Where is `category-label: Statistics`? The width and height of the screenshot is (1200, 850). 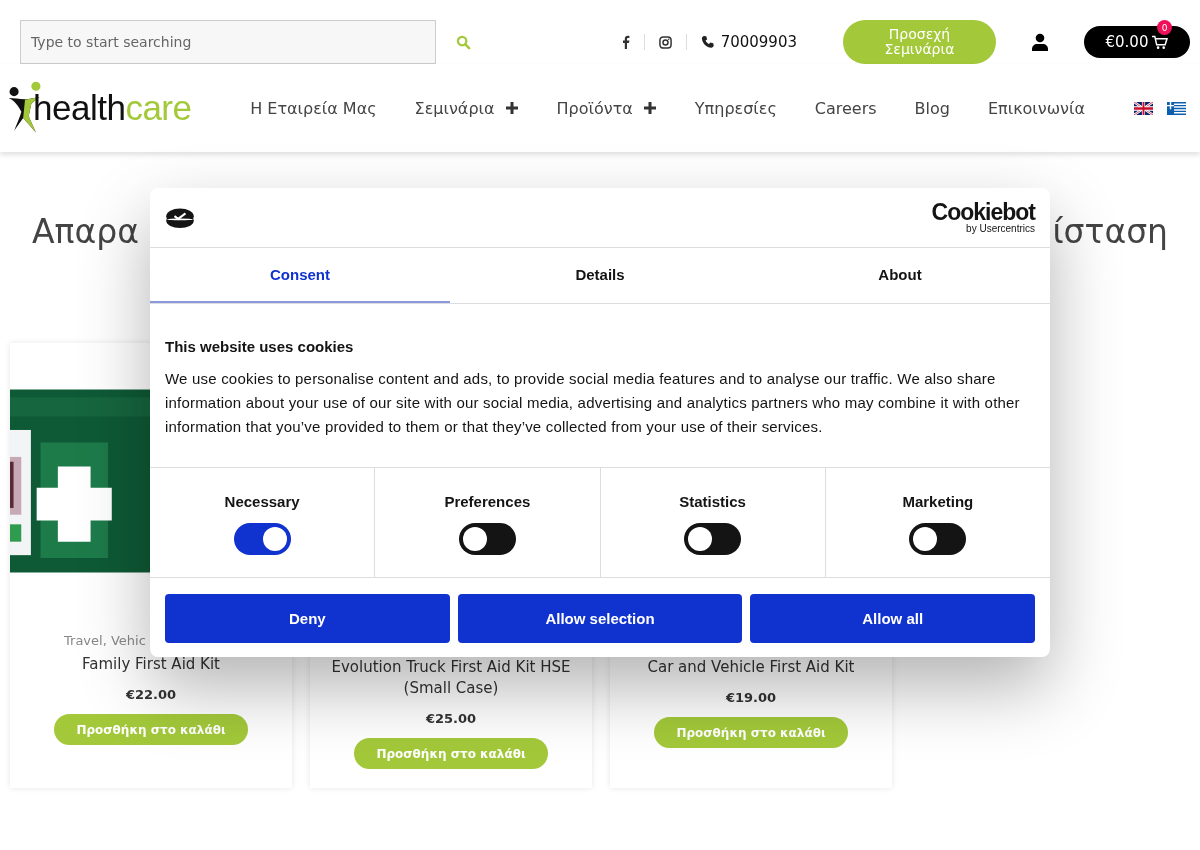
category-label: Statistics is located at coordinates (712, 501).